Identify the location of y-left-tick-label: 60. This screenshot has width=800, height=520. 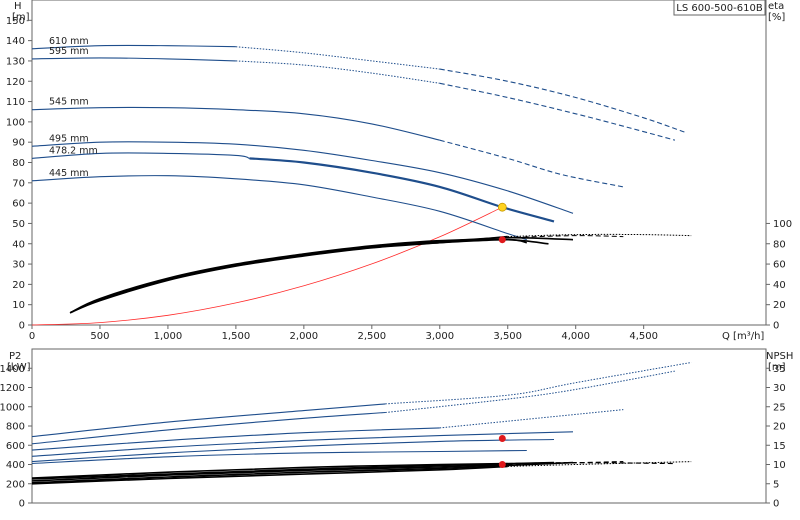
(18, 204).